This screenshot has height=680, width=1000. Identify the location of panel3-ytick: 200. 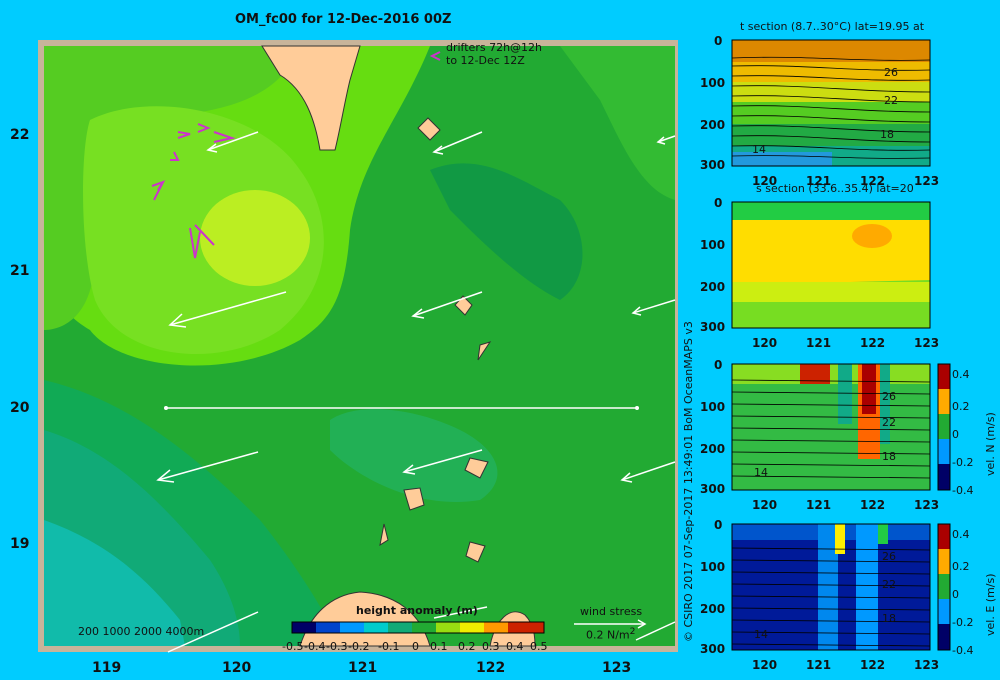
(713, 449).